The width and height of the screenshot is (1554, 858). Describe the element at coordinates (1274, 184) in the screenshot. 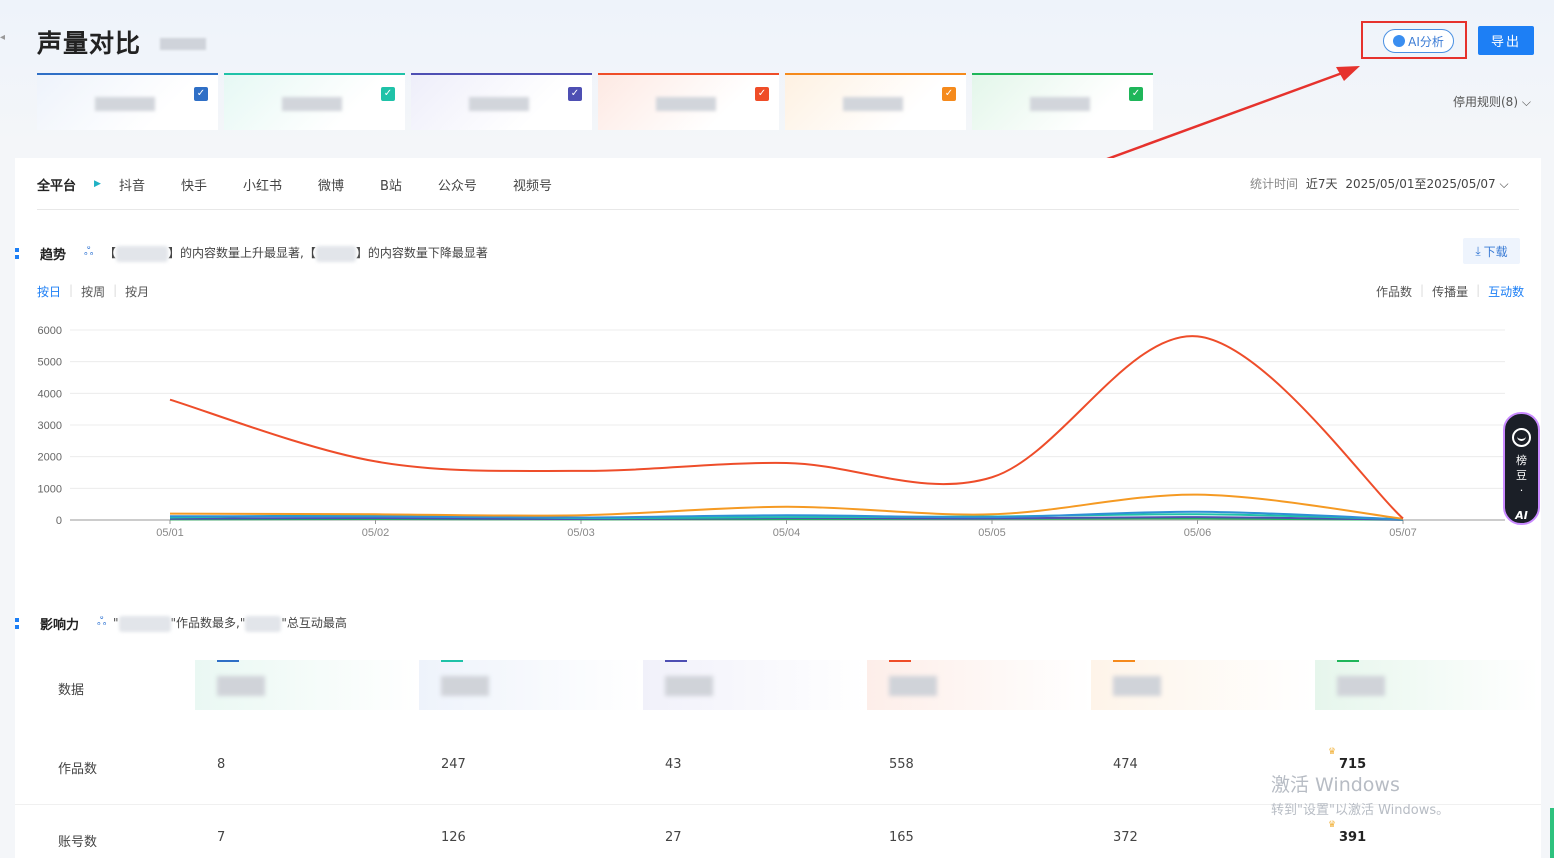

I see `stat-time-label: 统计时间` at that location.